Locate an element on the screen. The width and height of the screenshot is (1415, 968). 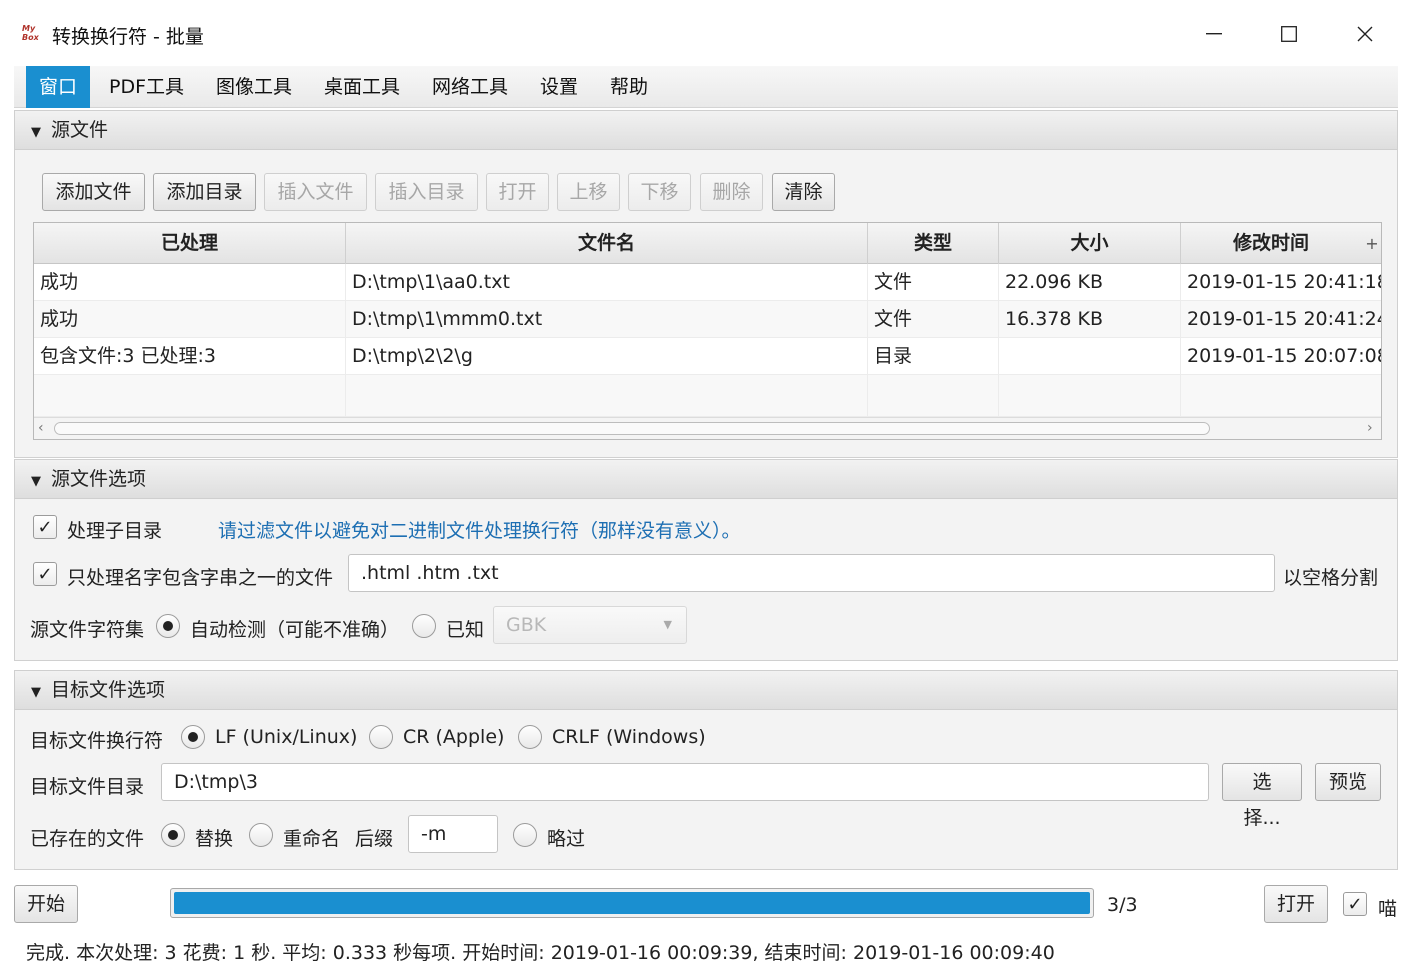
column-header-filename: 文件名 is located at coordinates (607, 243).